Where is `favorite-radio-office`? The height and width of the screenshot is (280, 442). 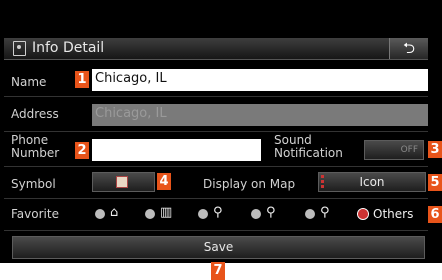 favorite-radio-office is located at coordinates (150, 214).